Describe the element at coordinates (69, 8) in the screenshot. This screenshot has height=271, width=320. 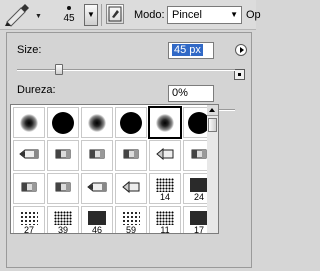
I see `brush-tip-icon` at that location.